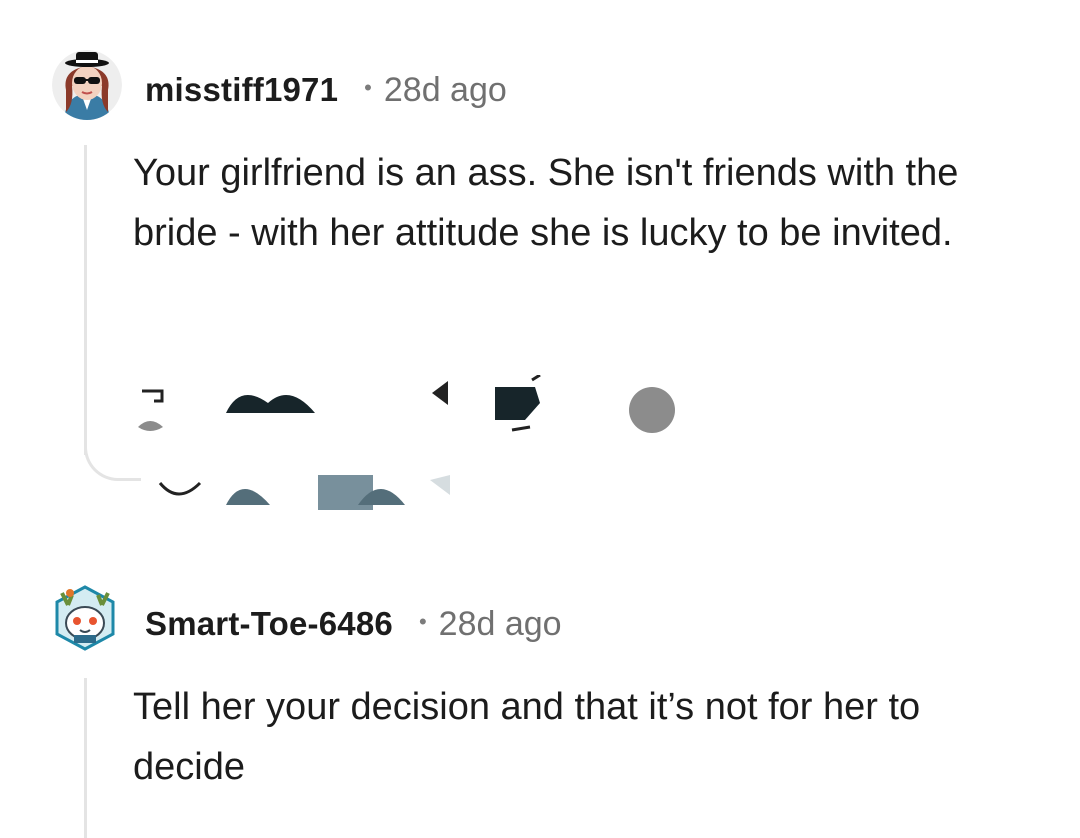 This screenshot has height=838, width=1080. I want to click on comment-action-bar, so click(430, 444).